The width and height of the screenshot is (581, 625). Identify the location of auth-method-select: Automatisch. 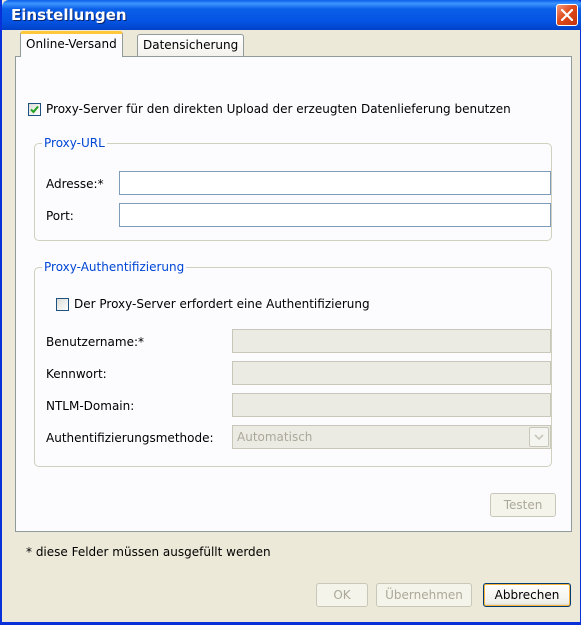
(391, 437).